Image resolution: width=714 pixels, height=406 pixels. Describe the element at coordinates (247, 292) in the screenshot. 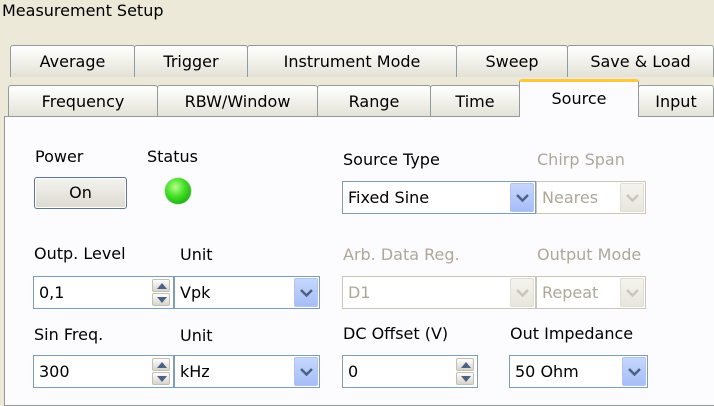

I see `output-level-unit-select: Vpk` at that location.